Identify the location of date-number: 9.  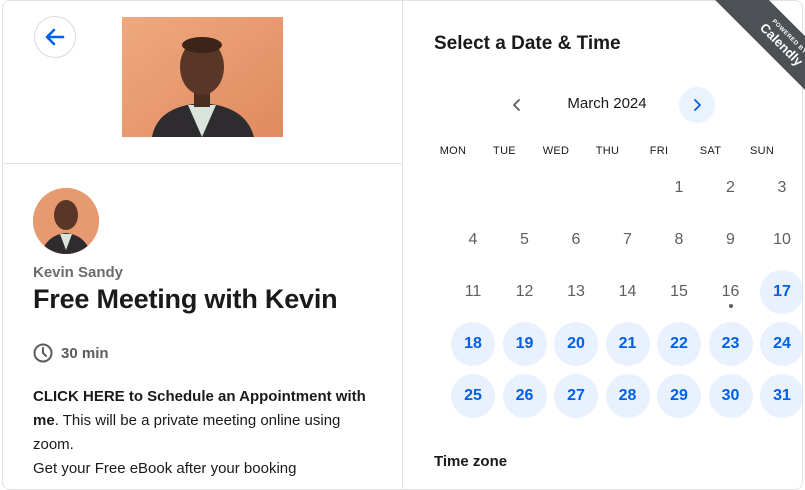
(730, 239).